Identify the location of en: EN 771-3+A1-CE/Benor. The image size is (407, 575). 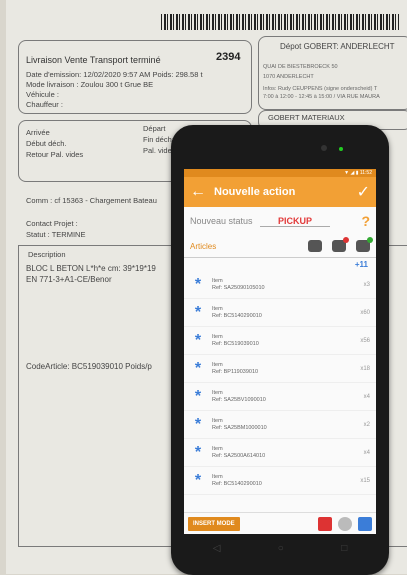
(69, 279).